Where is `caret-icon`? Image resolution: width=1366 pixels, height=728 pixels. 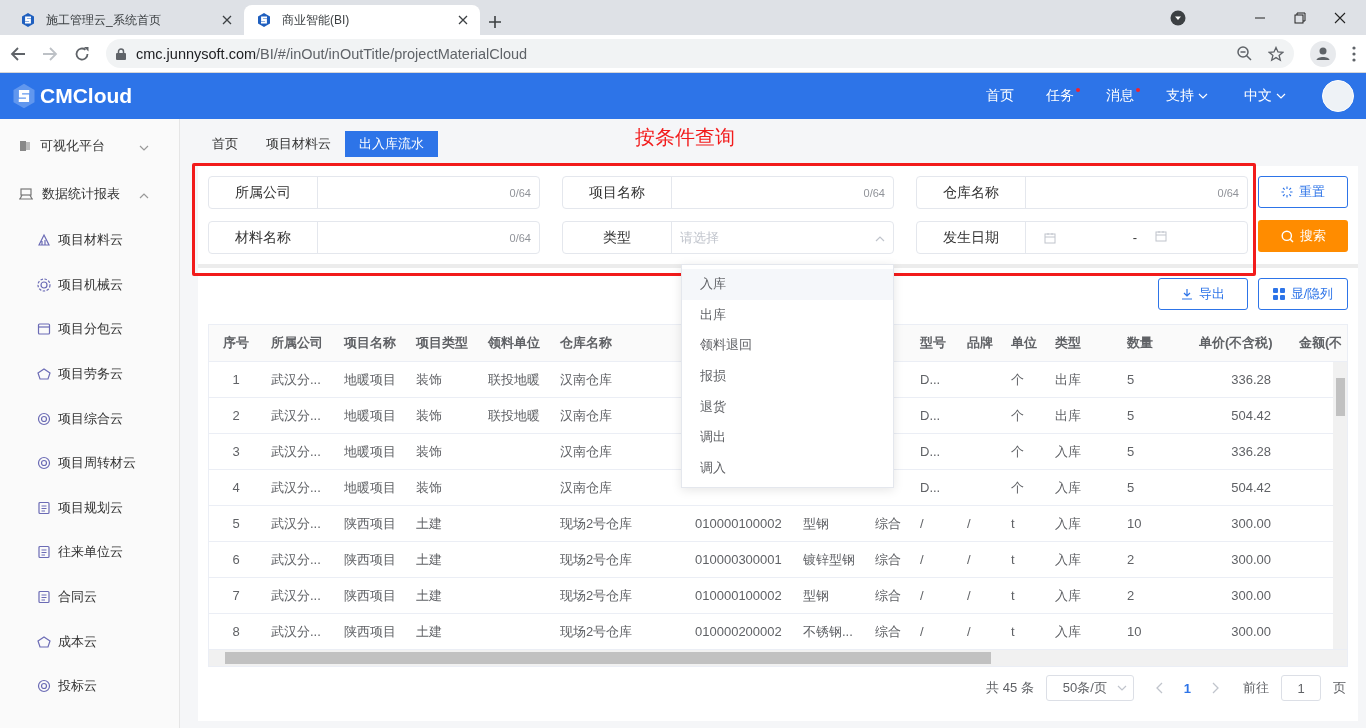
caret-icon is located at coordinates (1121, 688).